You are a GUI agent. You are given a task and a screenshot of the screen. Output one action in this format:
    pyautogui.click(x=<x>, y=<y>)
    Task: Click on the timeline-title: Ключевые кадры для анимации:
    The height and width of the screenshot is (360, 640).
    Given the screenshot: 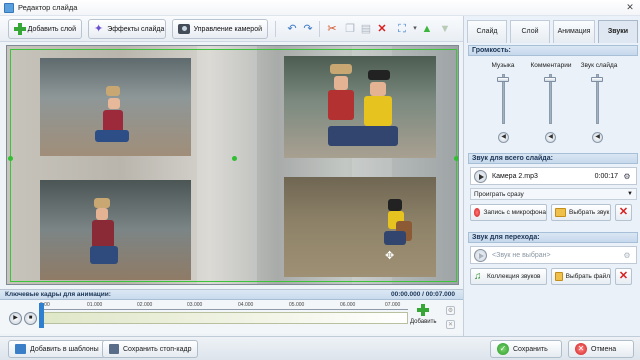 What is the action you would take?
    pyautogui.click(x=58, y=294)
    